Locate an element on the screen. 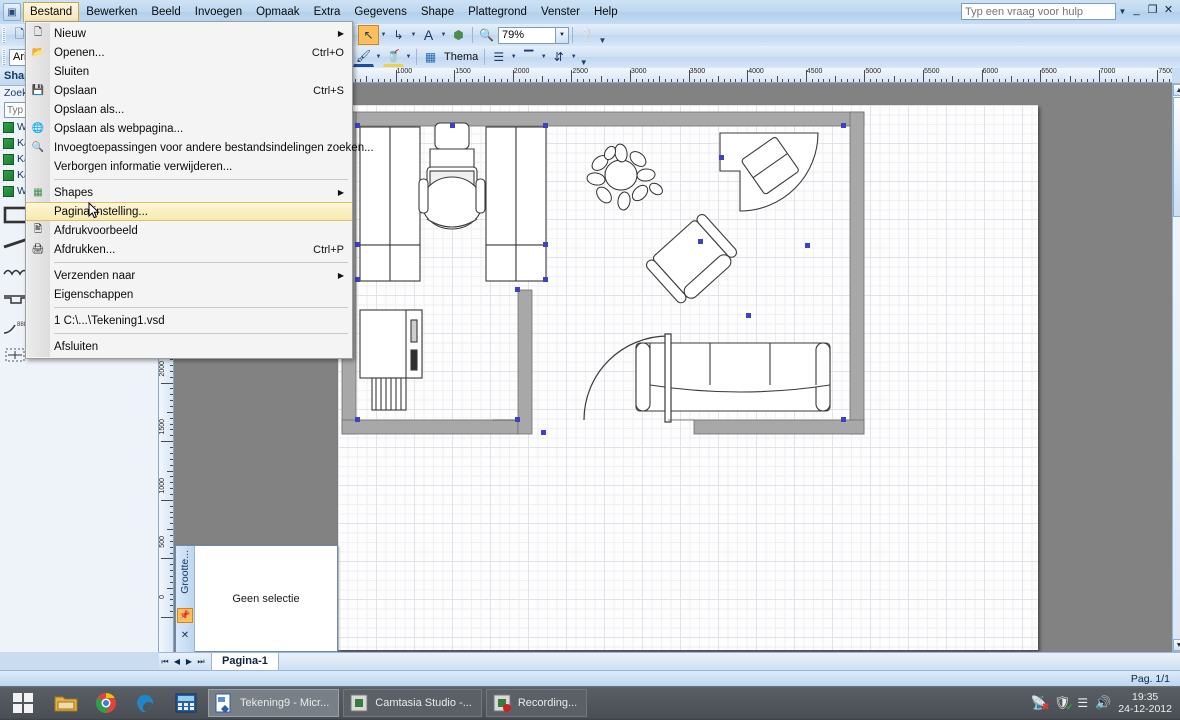  menu-item-invoegen: Invoegen is located at coordinates (218, 12).